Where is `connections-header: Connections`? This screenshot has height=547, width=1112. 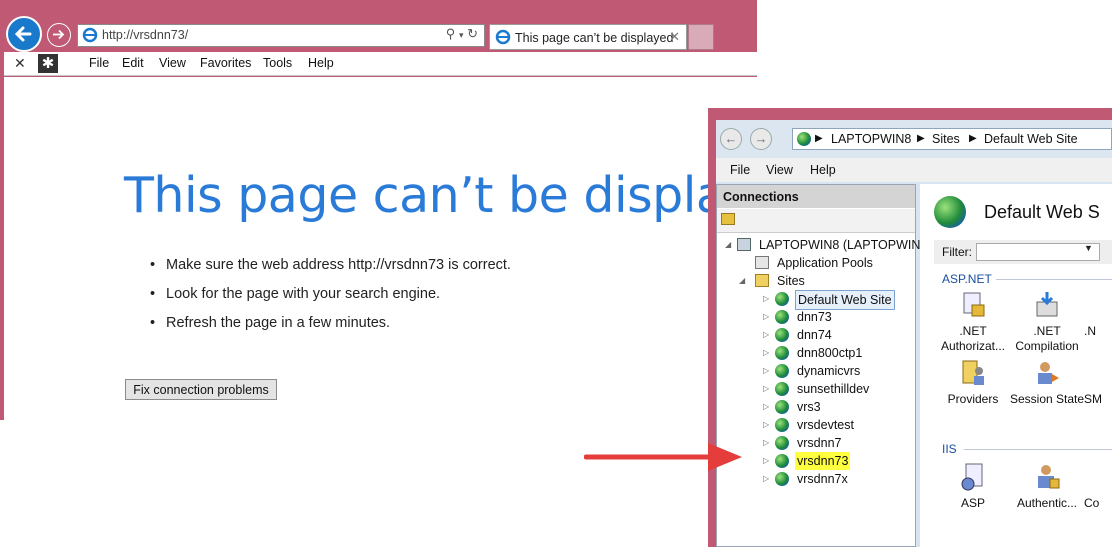 connections-header: Connections is located at coordinates (816, 196).